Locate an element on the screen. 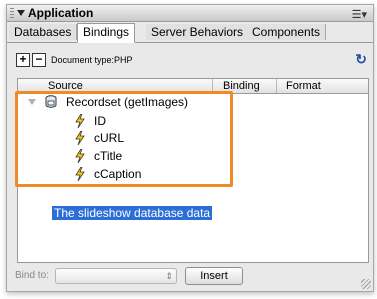 The width and height of the screenshot is (377, 299). document-type-label: Document type:PHP is located at coordinates (92, 60).